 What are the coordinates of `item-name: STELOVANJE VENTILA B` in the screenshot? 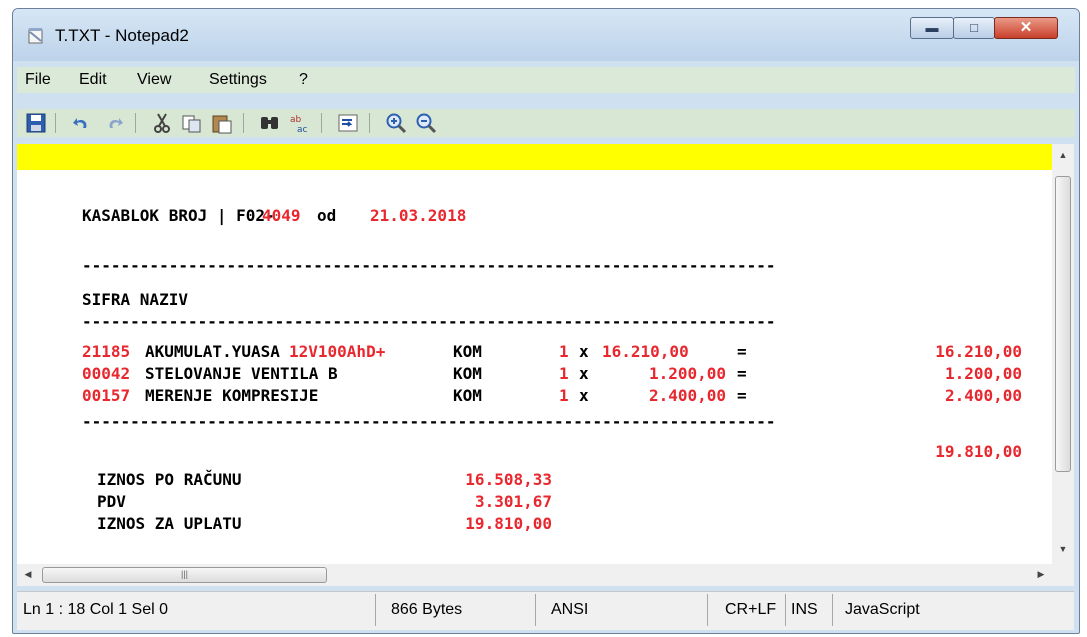 It's located at (241, 373).